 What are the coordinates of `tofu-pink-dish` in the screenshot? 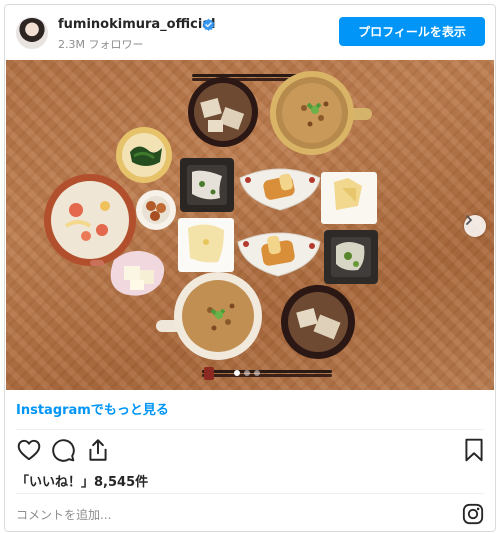 It's located at (137, 273).